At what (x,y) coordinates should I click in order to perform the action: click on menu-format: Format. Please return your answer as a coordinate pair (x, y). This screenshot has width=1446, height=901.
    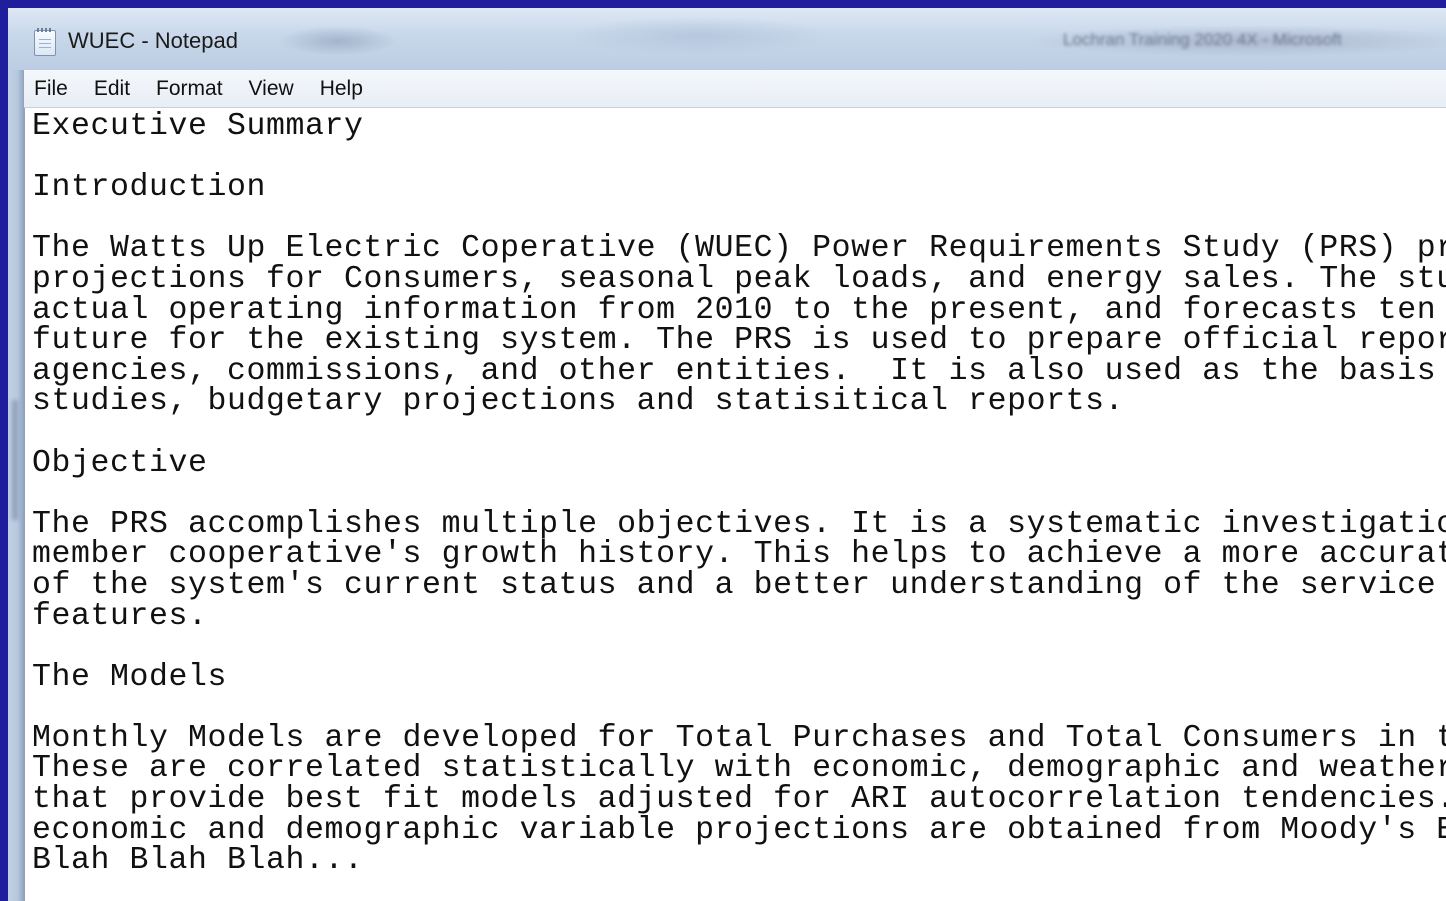
    Looking at the image, I should click on (189, 89).